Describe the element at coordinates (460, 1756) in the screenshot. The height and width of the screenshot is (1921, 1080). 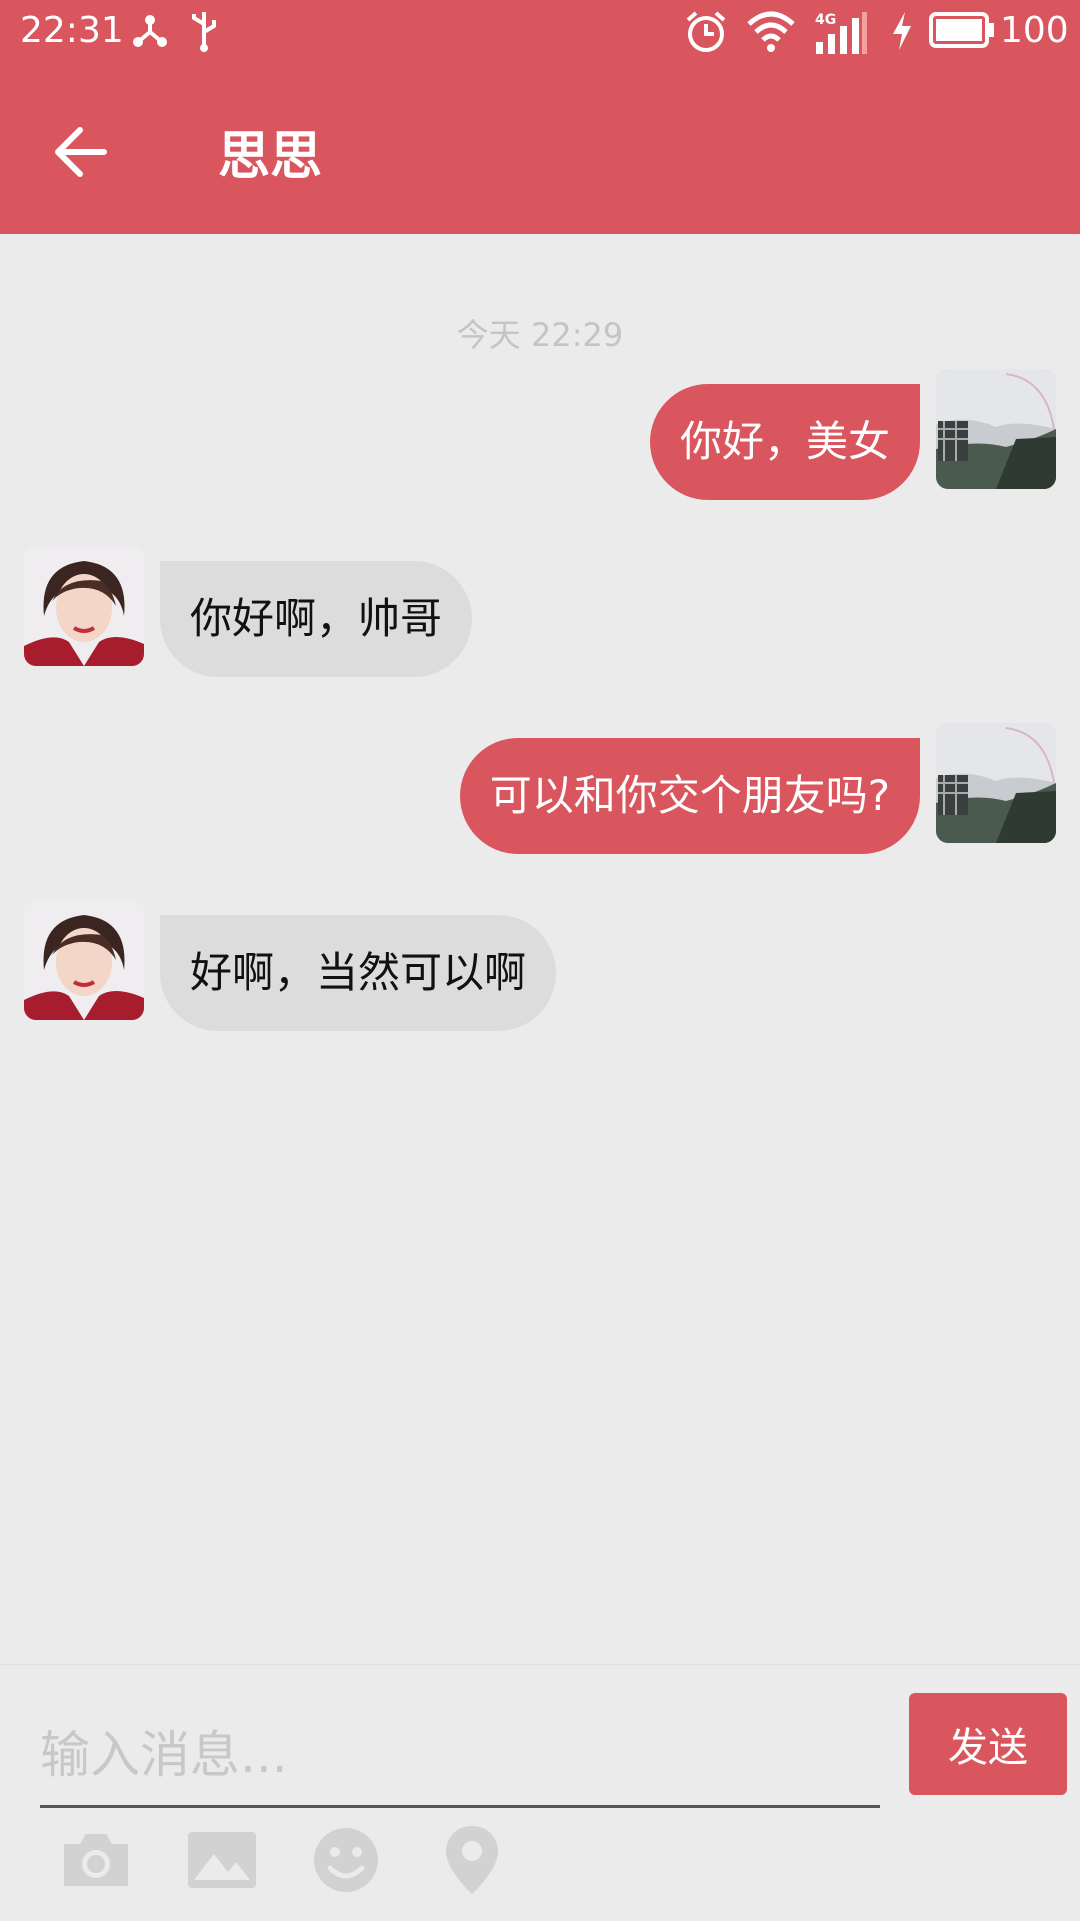
I see `message-input` at that location.